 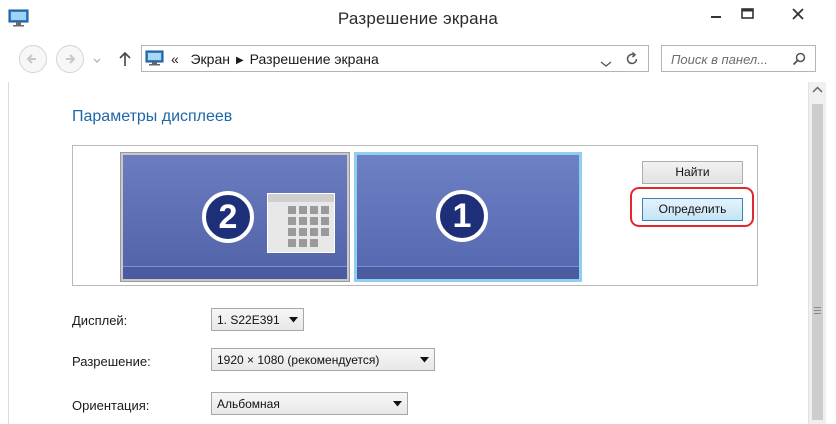 What do you see at coordinates (309, 403) in the screenshot?
I see `orientation-select: Альбомная` at bounding box center [309, 403].